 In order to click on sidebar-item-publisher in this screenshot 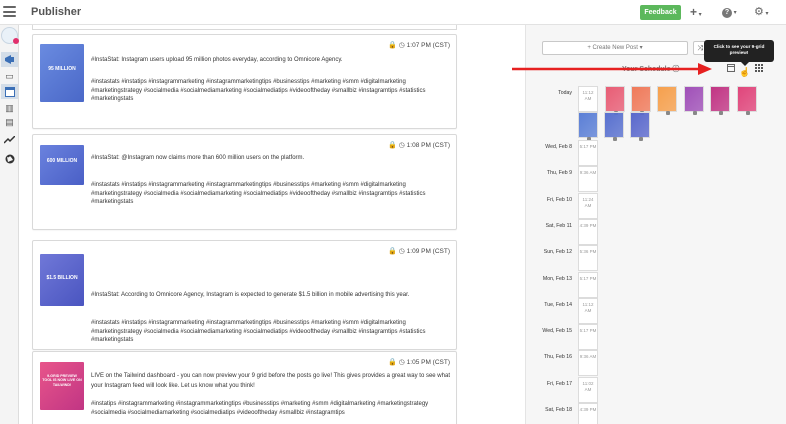, I will do `click(9, 59)`.